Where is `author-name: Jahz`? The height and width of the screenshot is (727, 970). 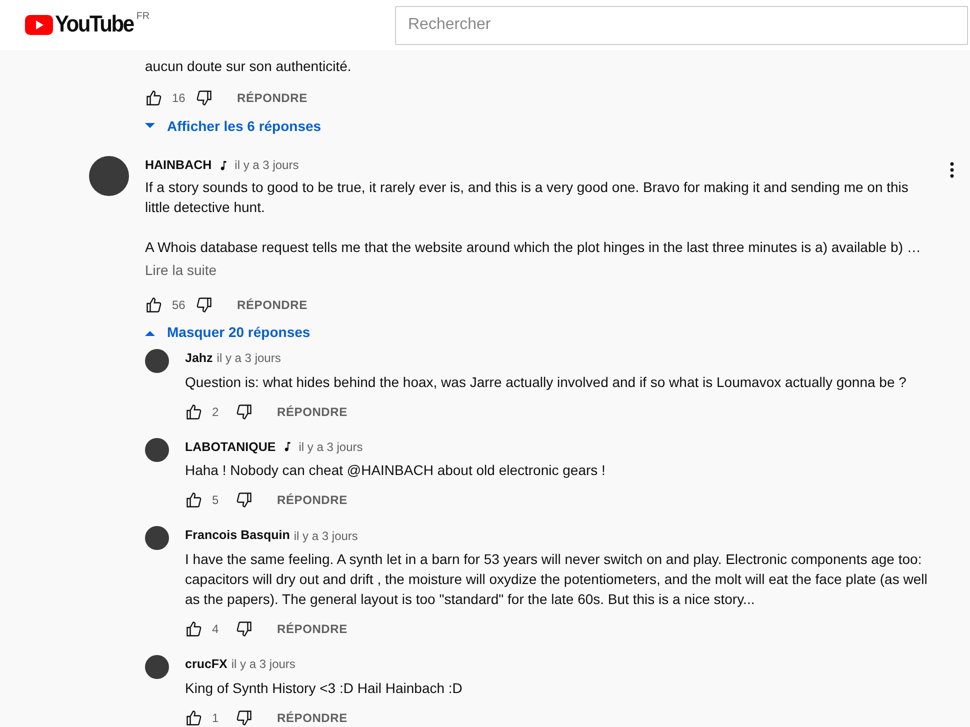 author-name: Jahz is located at coordinates (199, 358).